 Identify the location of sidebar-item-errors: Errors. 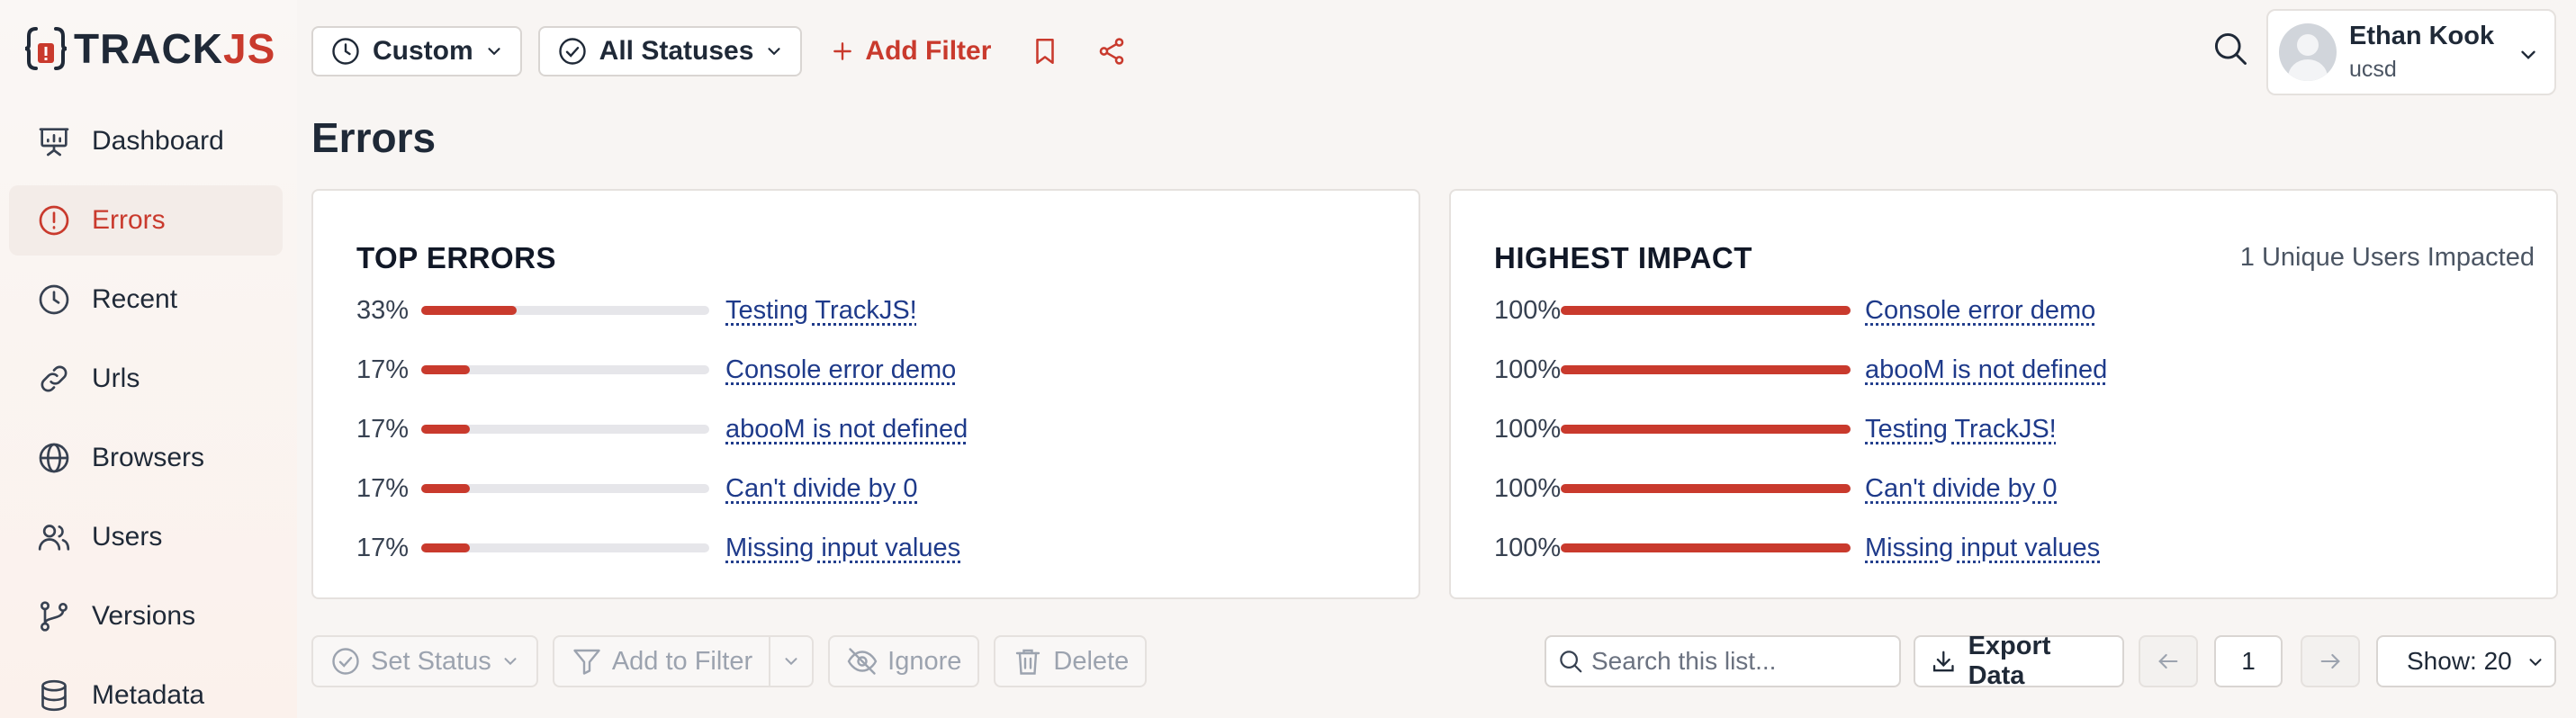
(146, 220).